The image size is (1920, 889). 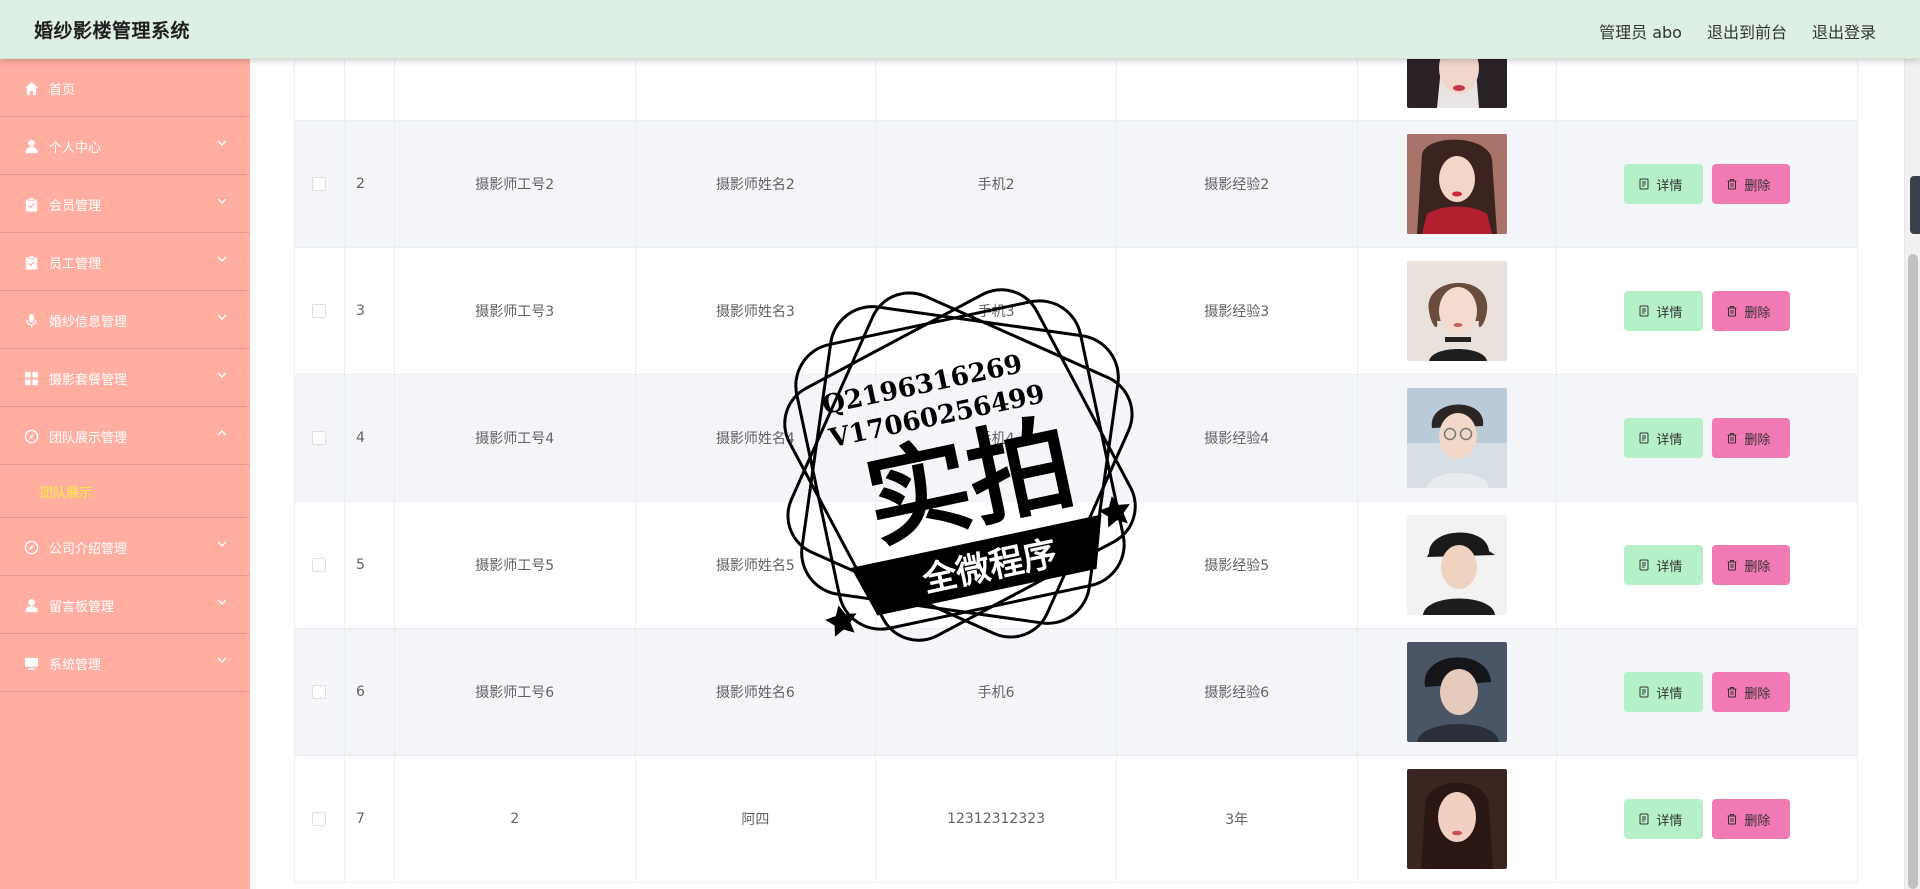 I want to click on table-row: 2 摄影师工号2 摄影师姓名2 手机2 摄影经验2 详情 删除, so click(x=1076, y=184).